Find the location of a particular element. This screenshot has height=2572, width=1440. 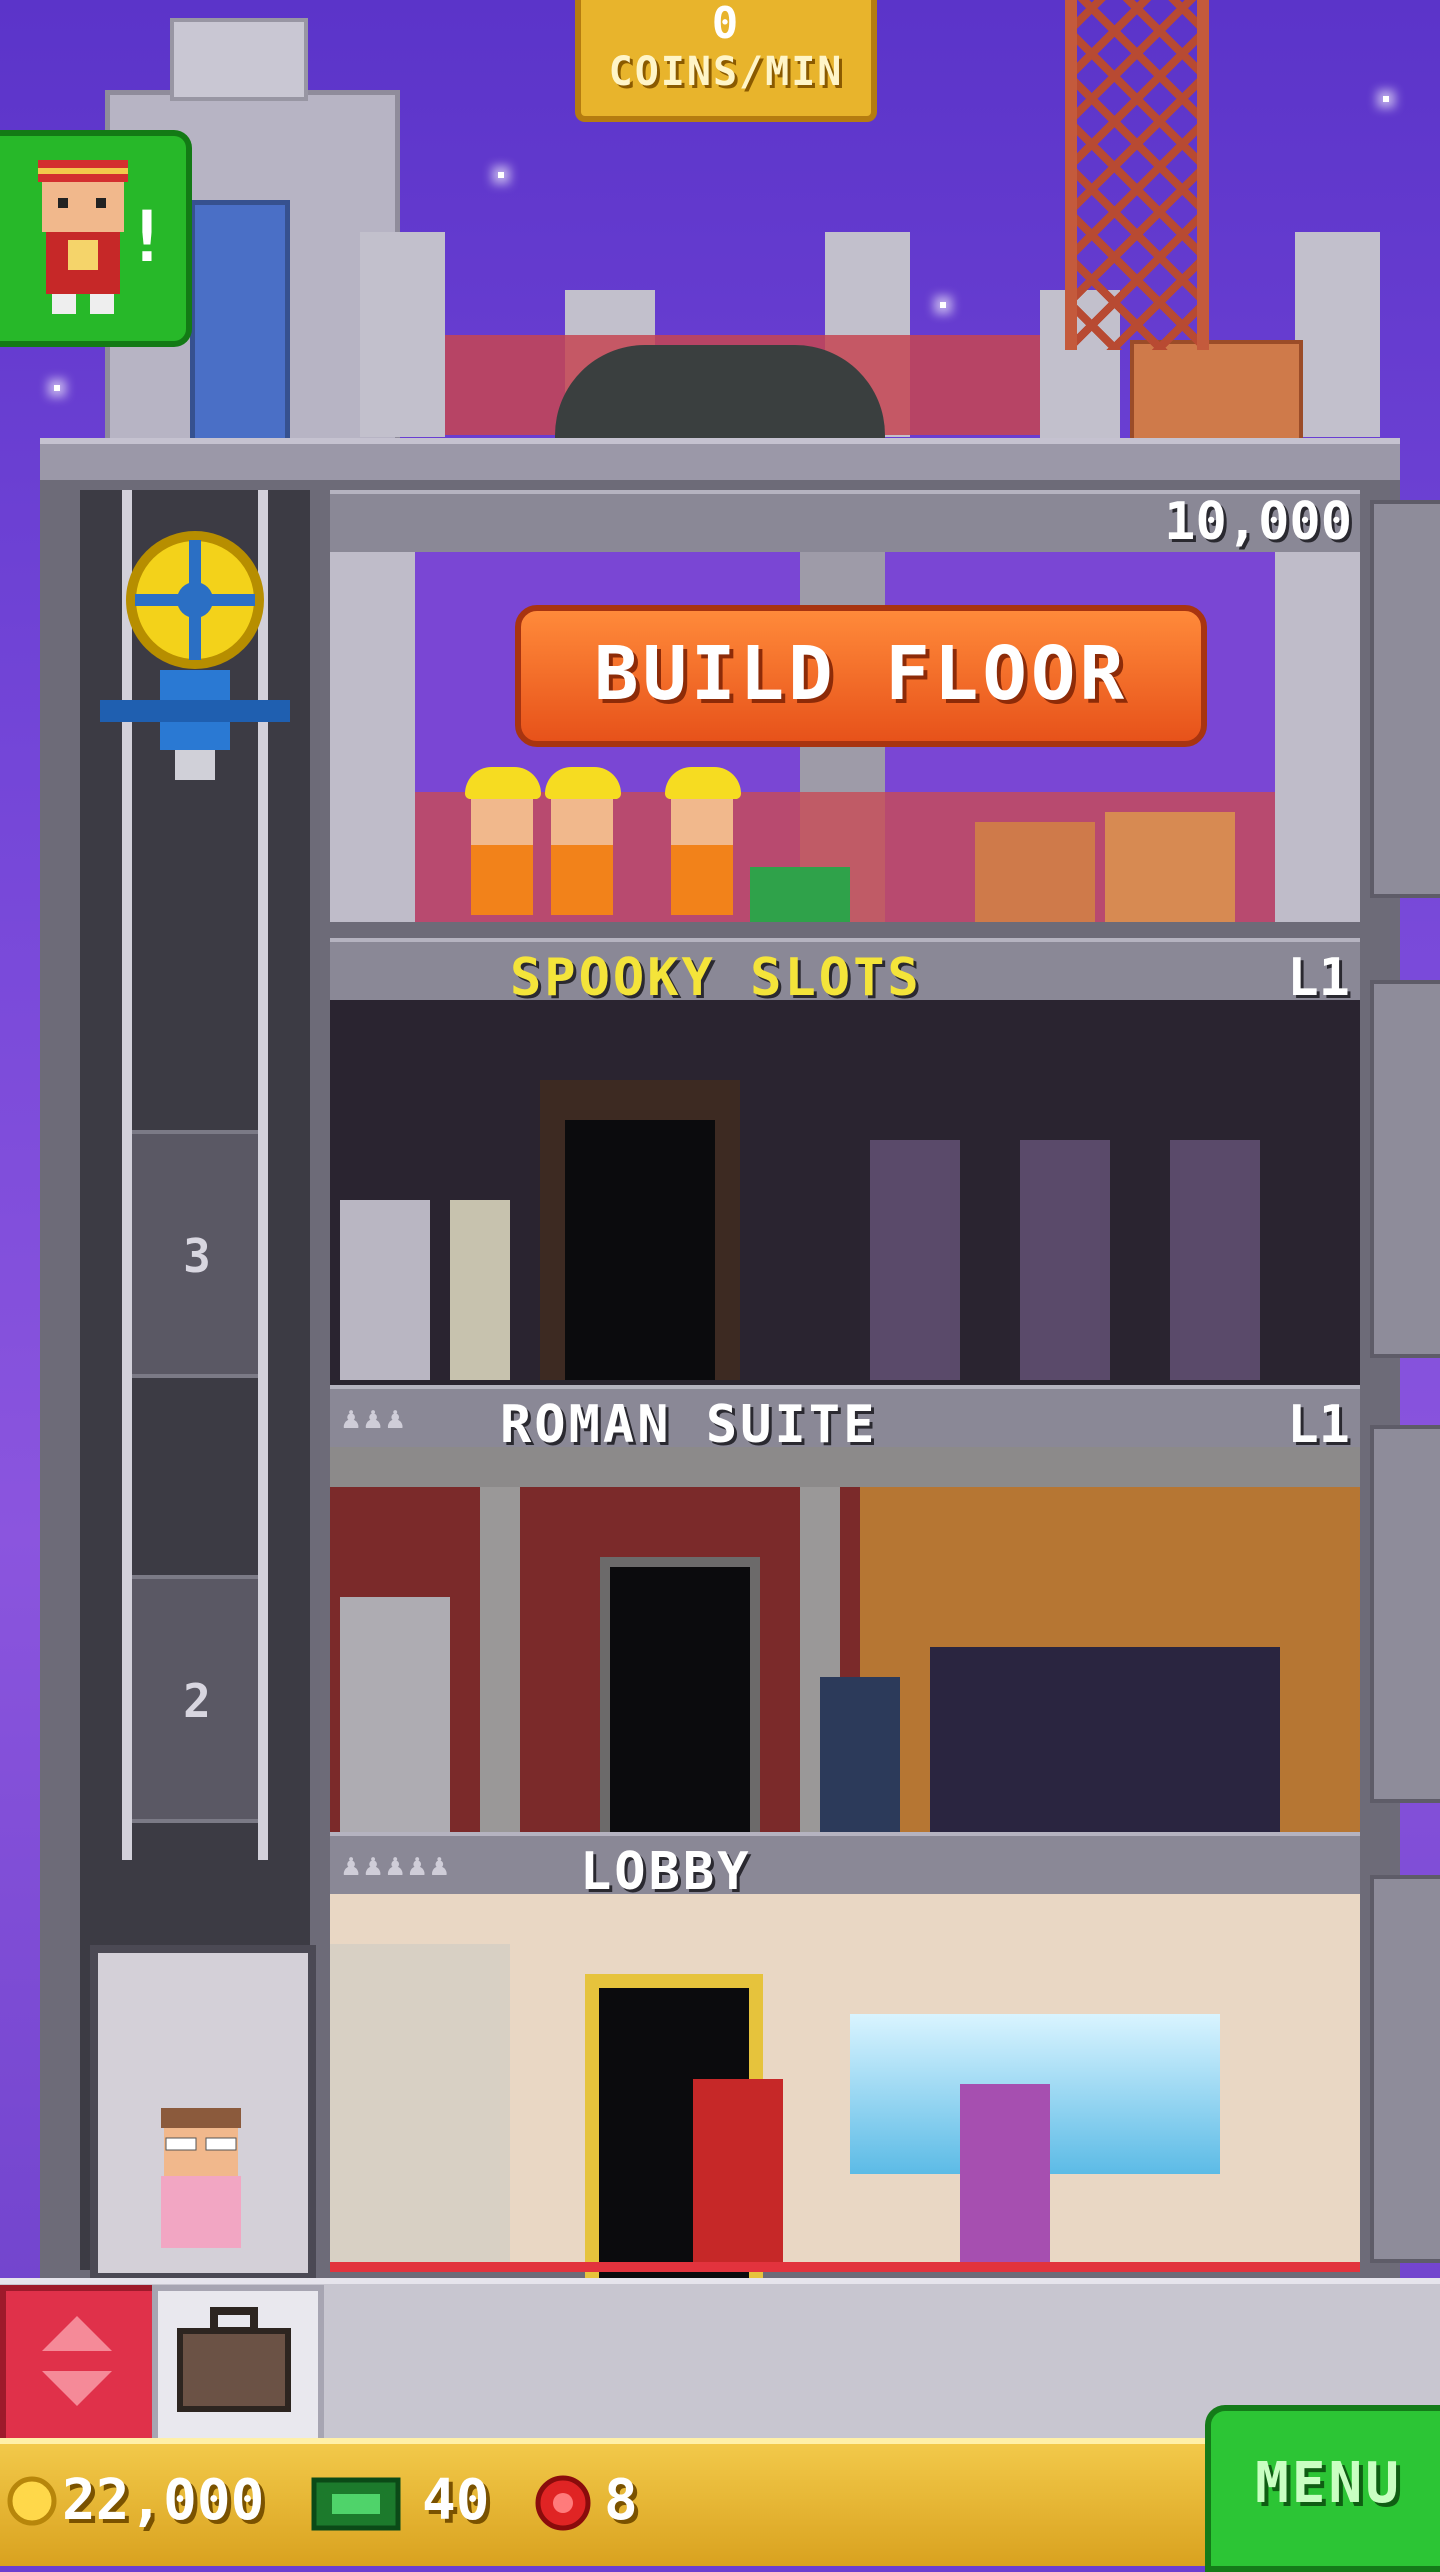

floor-title-bar: SPOOKY SLOTS L1 is located at coordinates (845, 973).